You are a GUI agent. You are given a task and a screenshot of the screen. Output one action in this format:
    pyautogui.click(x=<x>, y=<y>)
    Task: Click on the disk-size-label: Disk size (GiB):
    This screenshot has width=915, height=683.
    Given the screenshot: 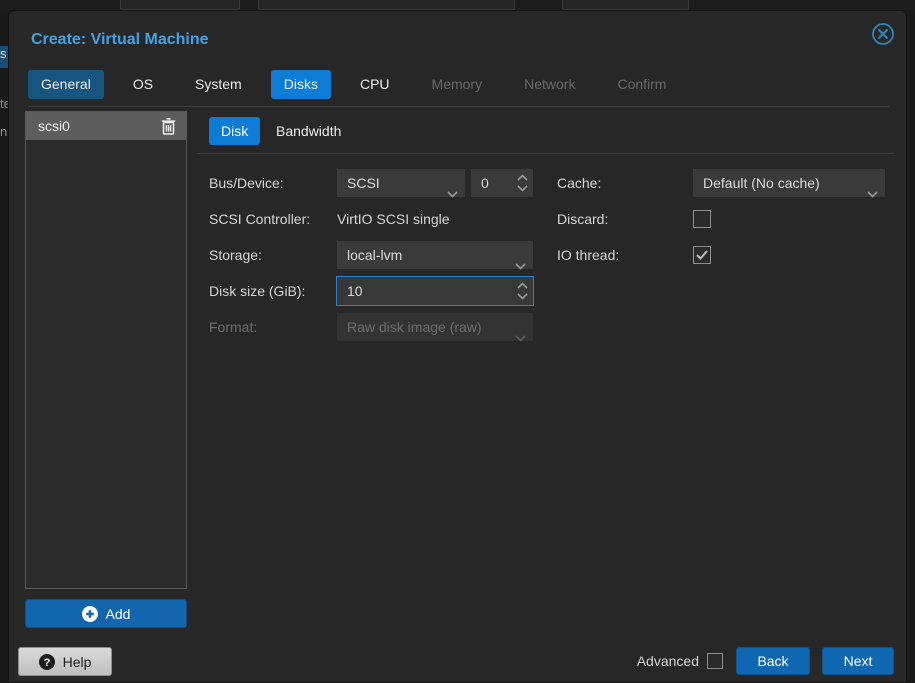 What is the action you would take?
    pyautogui.click(x=257, y=291)
    